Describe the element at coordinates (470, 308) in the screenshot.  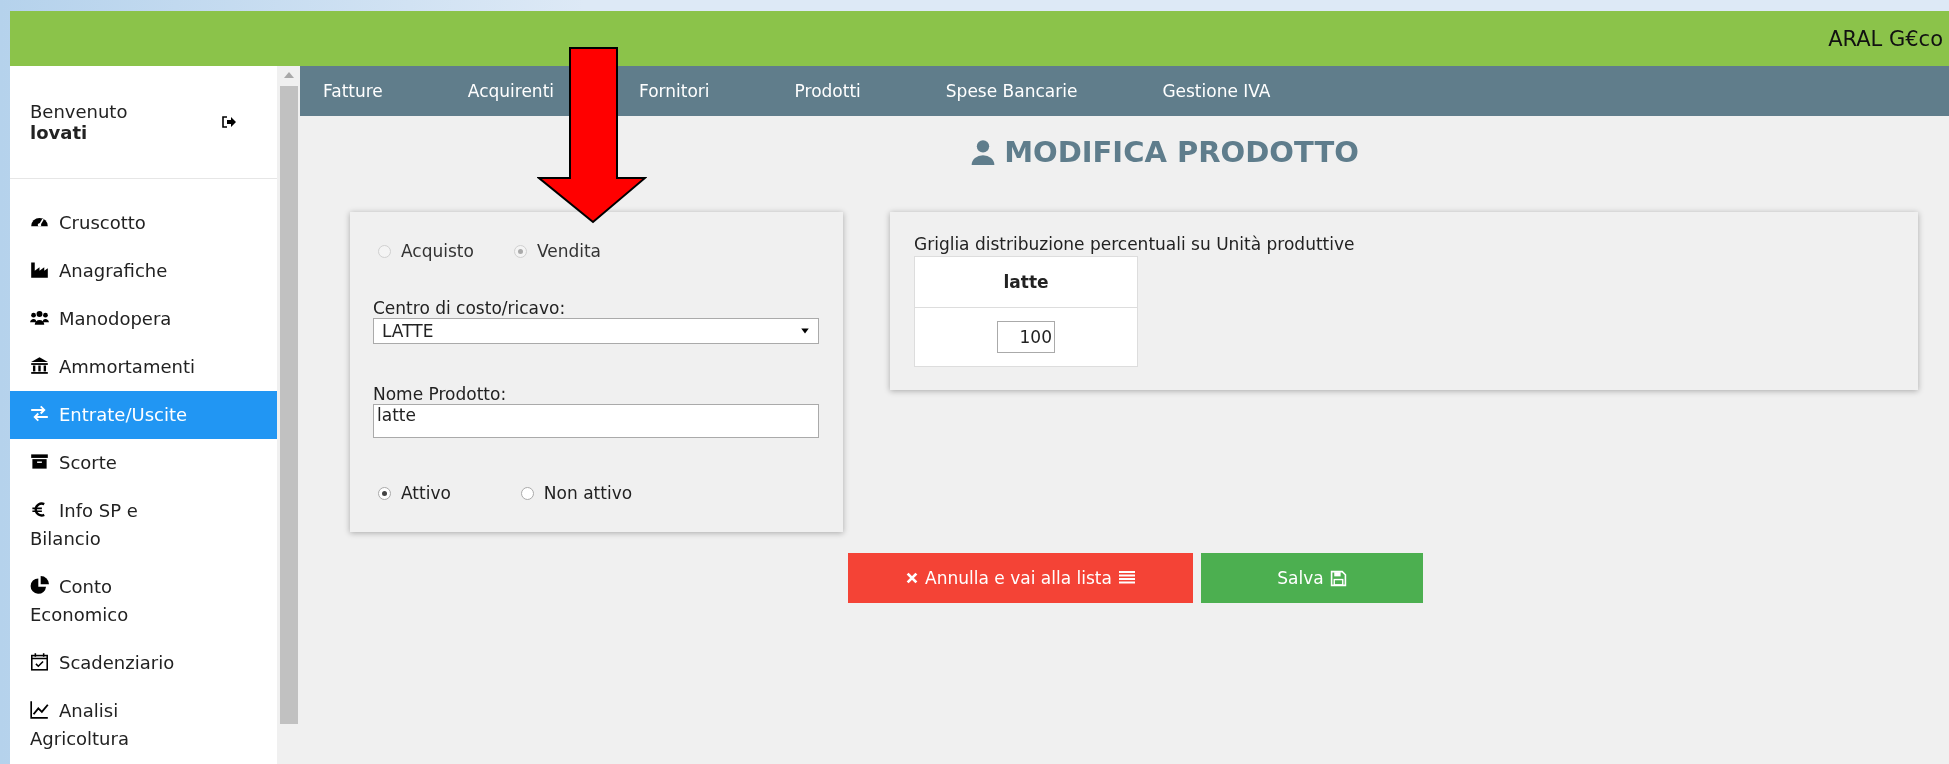
I see `field-label: Centro di costo/ricavo:` at that location.